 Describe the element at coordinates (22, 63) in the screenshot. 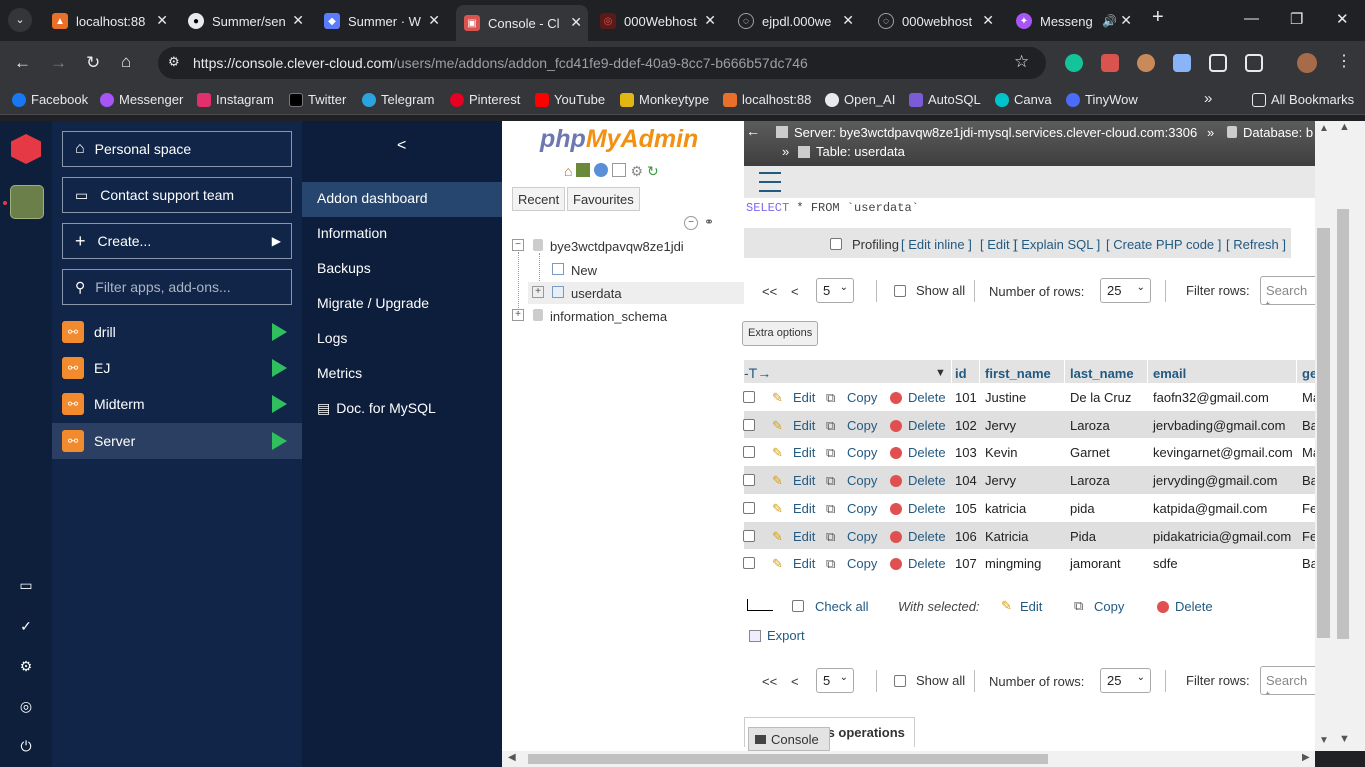

I see `back-icon: ←` at that location.